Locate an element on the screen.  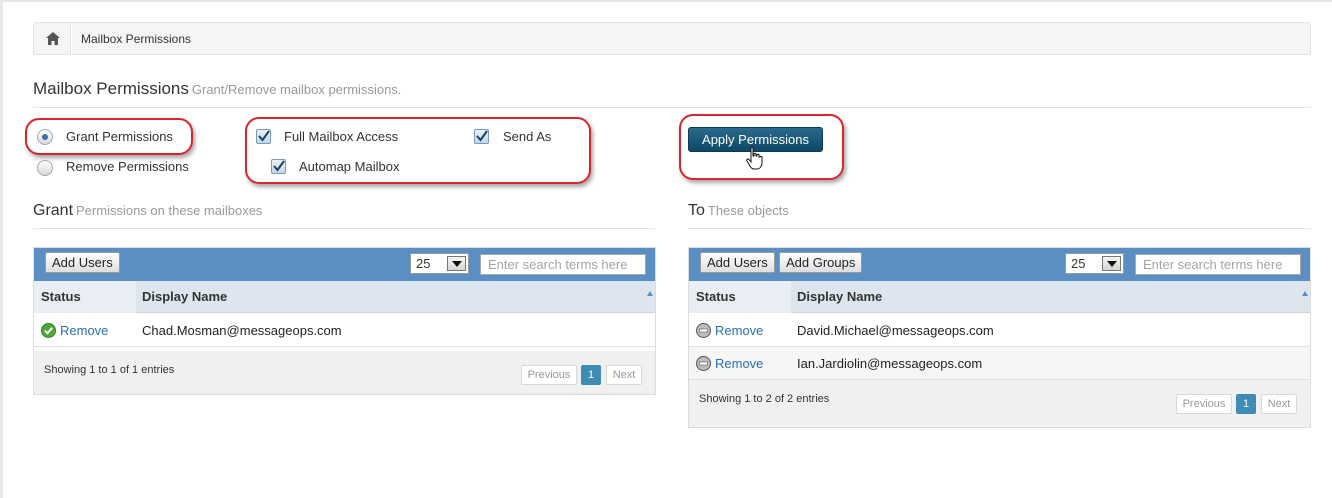
grant-permissions-radio is located at coordinates (45, 137).